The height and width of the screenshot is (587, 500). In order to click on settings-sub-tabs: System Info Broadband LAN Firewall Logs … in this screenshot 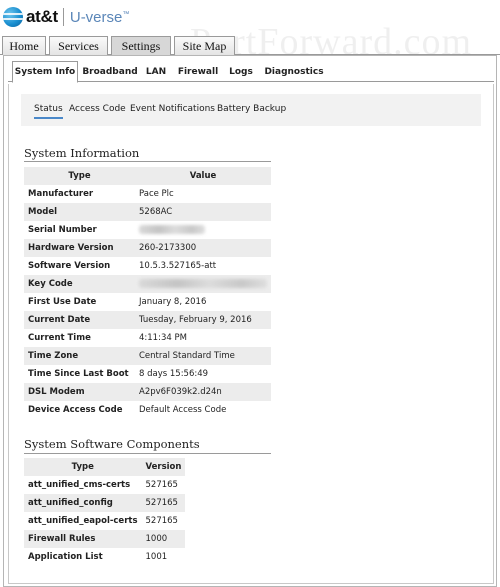, I will do `click(251, 71)`.